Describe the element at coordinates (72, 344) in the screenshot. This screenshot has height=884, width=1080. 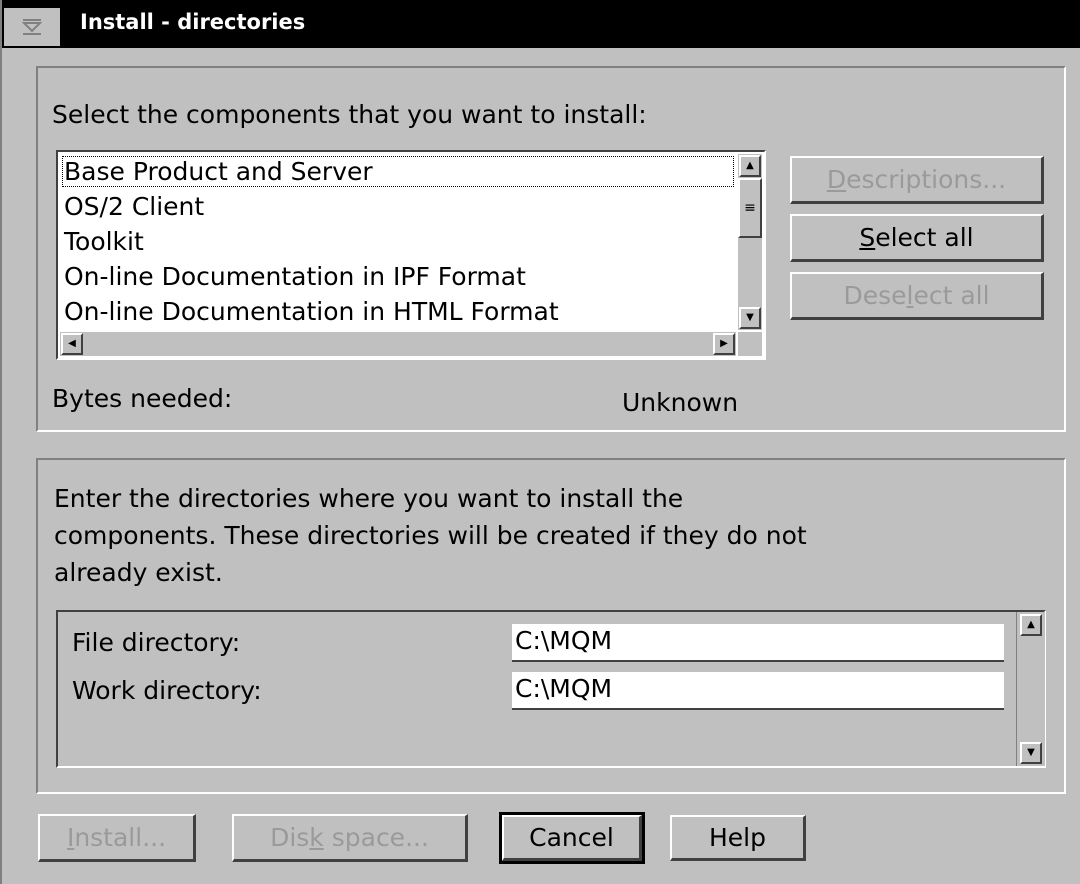
I see `left-arrow-icon: ◀` at that location.